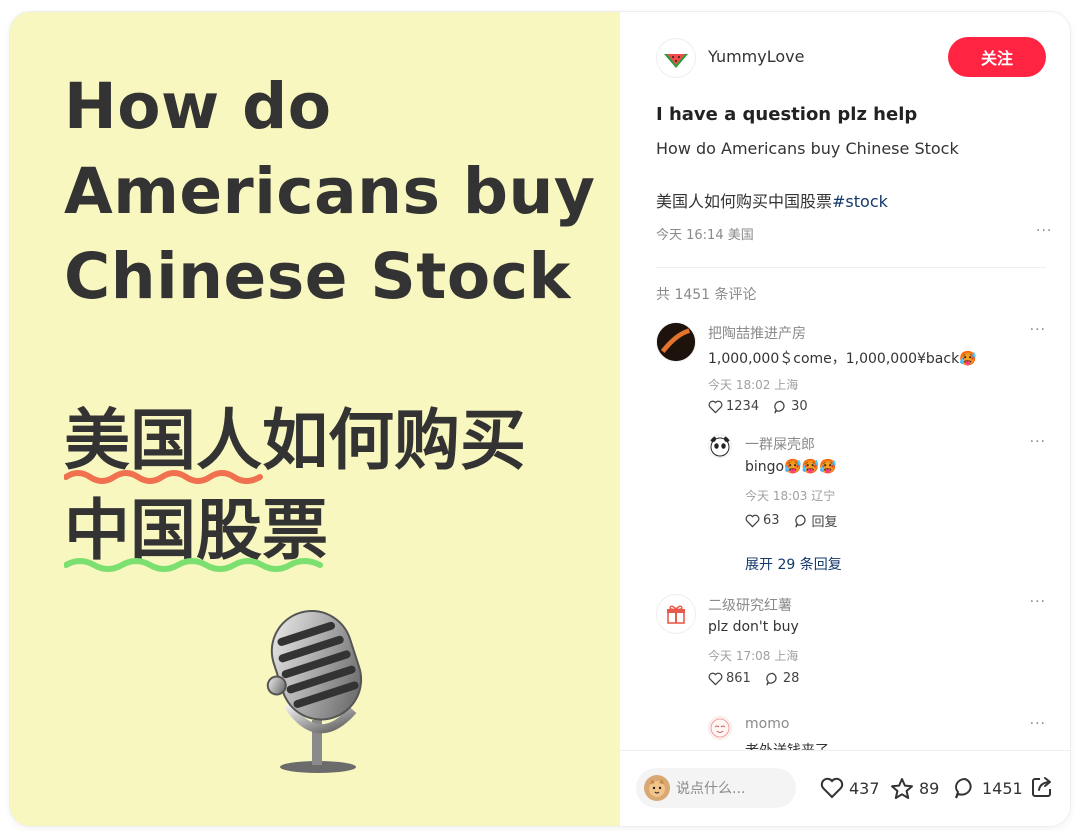  What do you see at coordinates (791, 678) in the screenshot?
I see `reply-count: 28` at bounding box center [791, 678].